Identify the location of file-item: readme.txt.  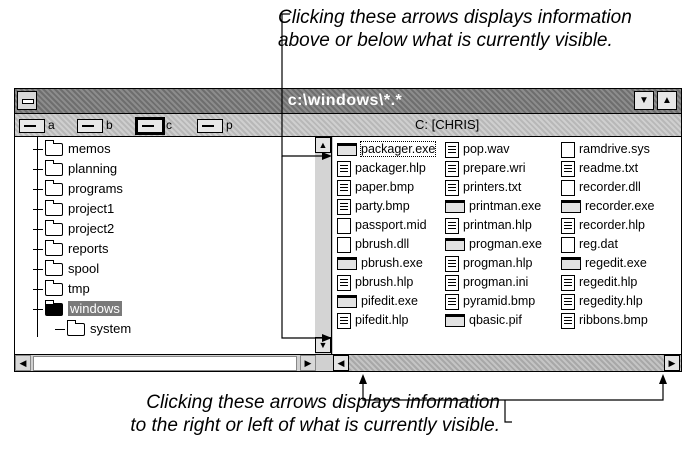
(599, 168).